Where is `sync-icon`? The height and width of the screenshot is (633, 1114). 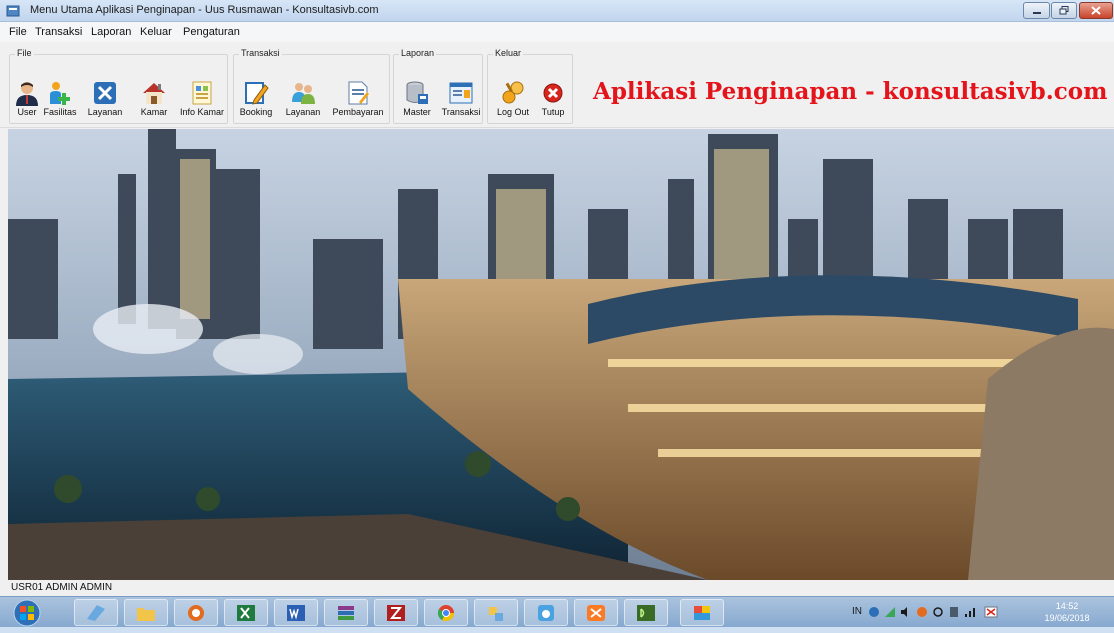 sync-icon is located at coordinates (938, 612).